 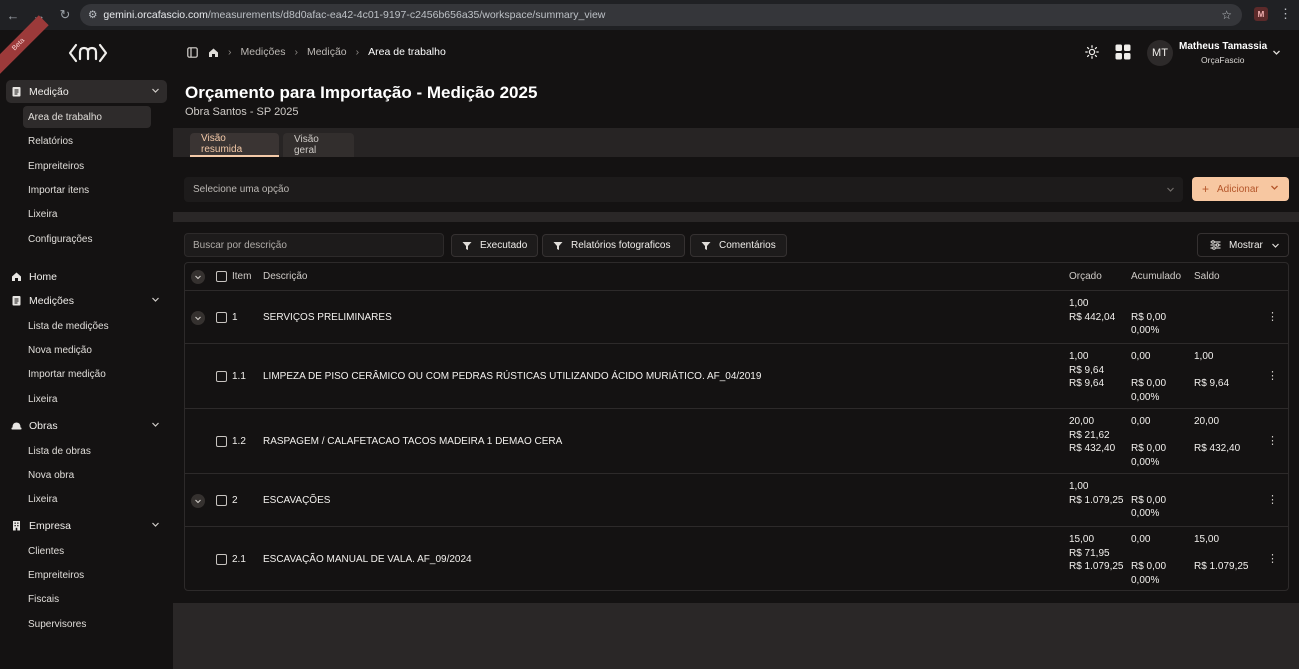 I want to click on sidebar-item: Relatórios, so click(x=87, y=141).